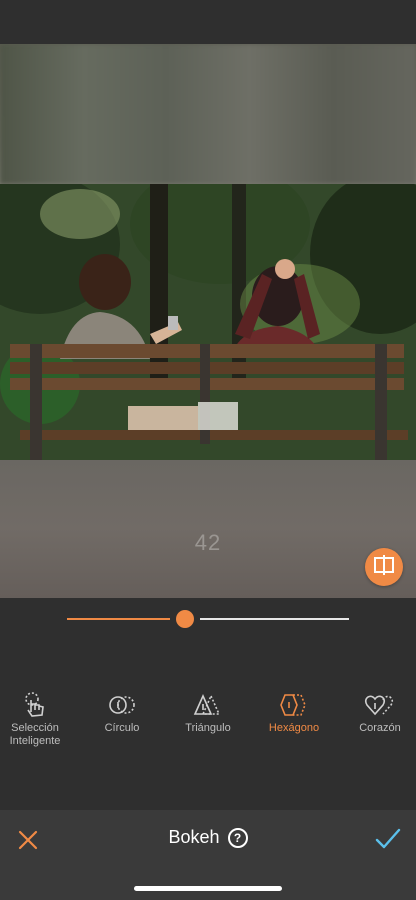 This screenshot has height=900, width=416. What do you see at coordinates (37, 705) in the screenshot?
I see `hand-select-icon` at bounding box center [37, 705].